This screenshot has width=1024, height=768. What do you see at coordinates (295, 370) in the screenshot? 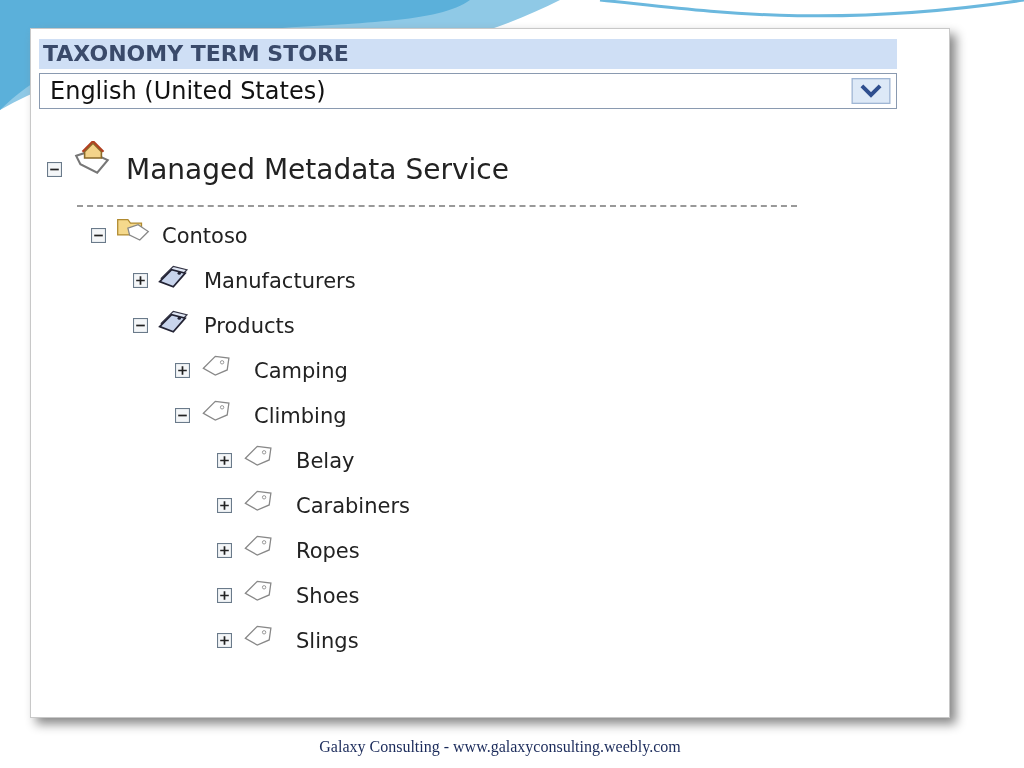
I see `tree-node-label: Camping` at bounding box center [295, 370].